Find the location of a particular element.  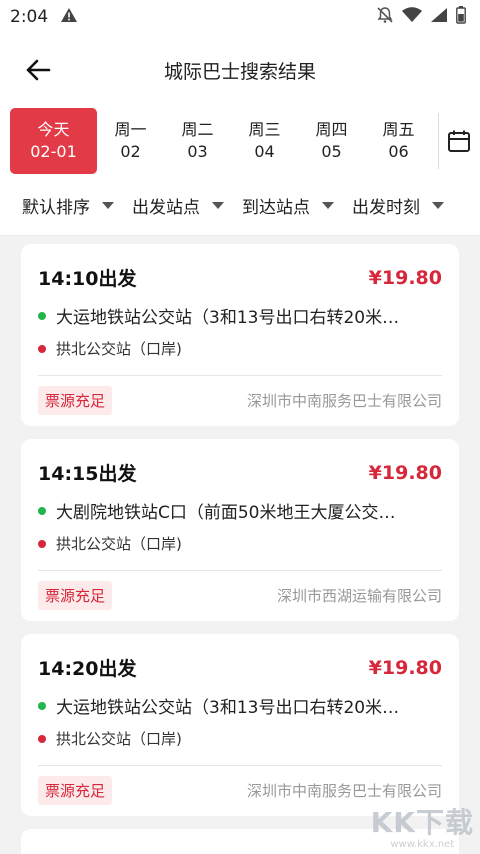

date-tab-day: 今天 is located at coordinates (53, 129).